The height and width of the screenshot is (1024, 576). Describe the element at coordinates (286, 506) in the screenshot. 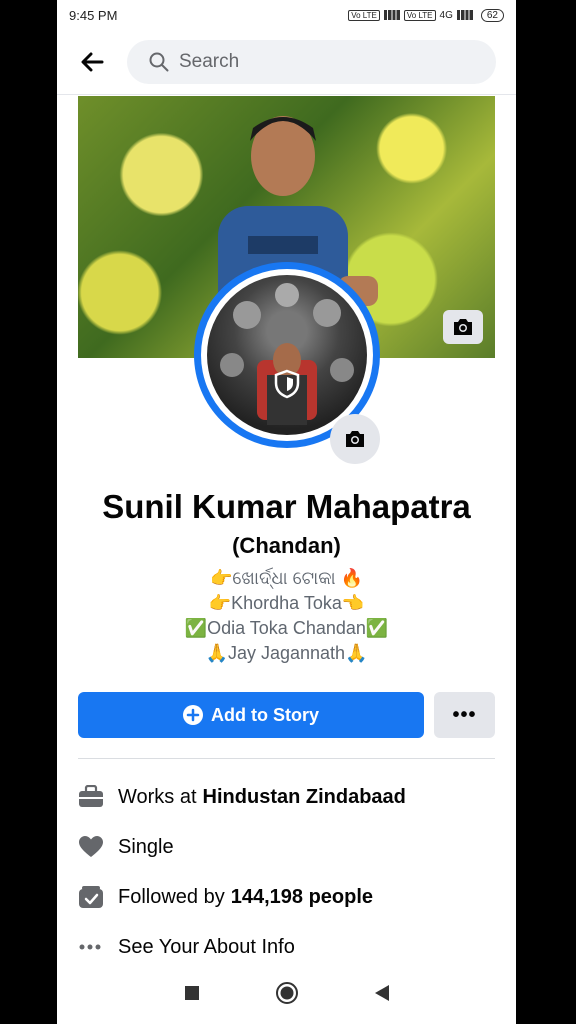

I see `profile-name: Sunil Kumar Mahapatra` at that location.